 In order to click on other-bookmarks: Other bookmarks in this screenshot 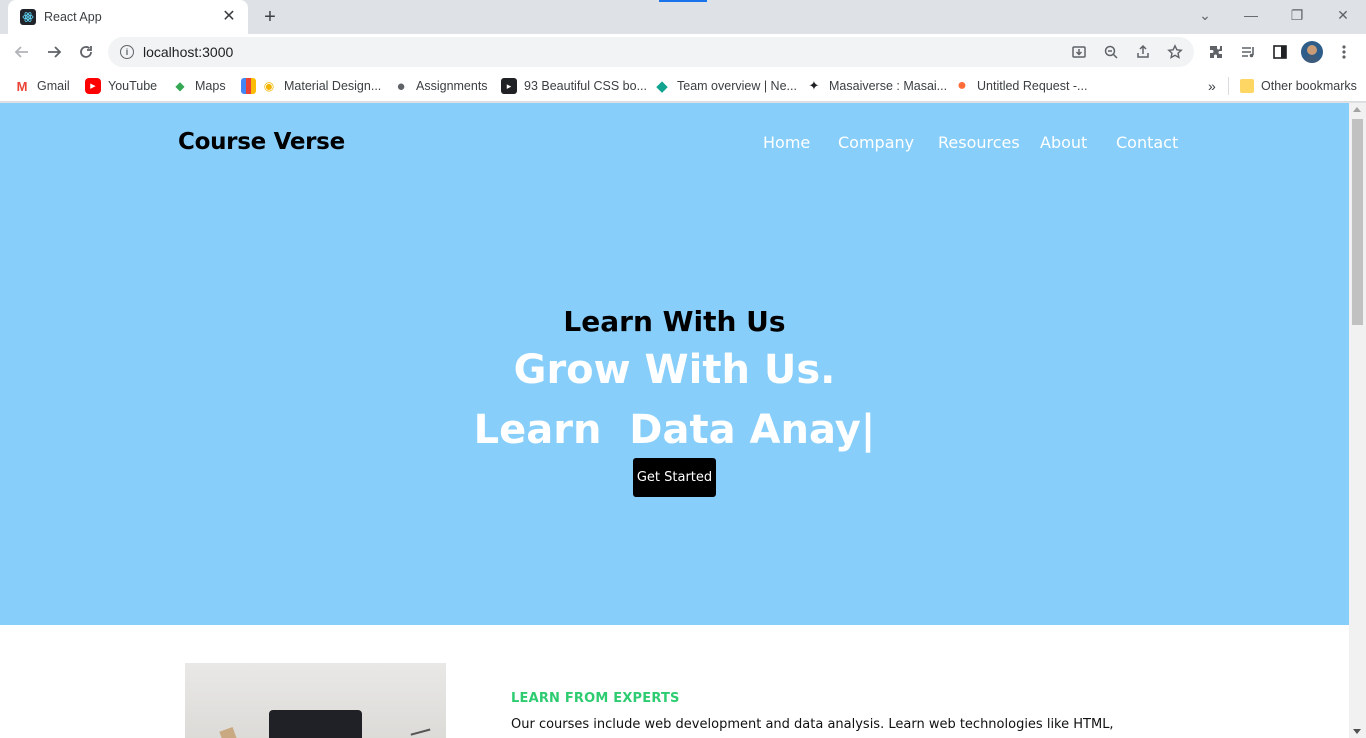, I will do `click(1298, 86)`.